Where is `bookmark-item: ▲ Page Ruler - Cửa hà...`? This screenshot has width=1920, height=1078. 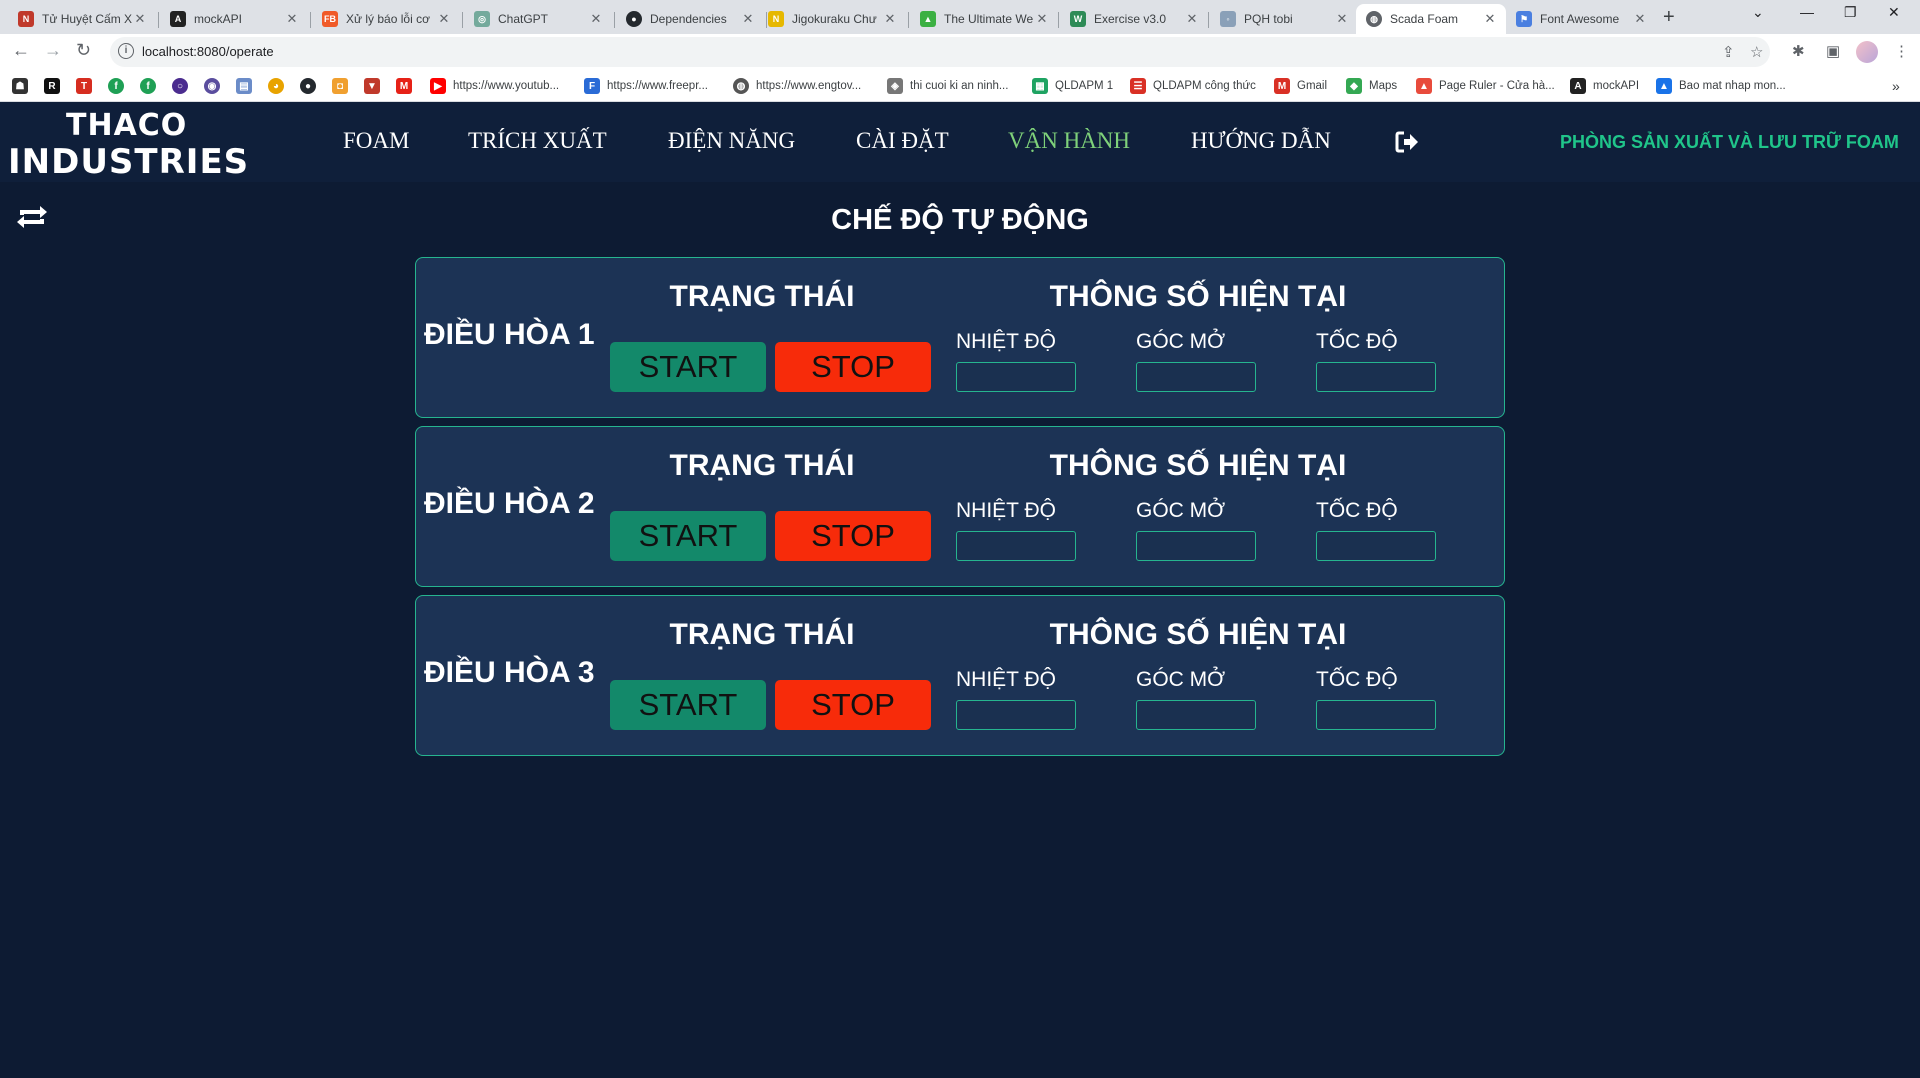
bookmark-item: ▲ Page Ruler - Cửa hà... is located at coordinates (1485, 86).